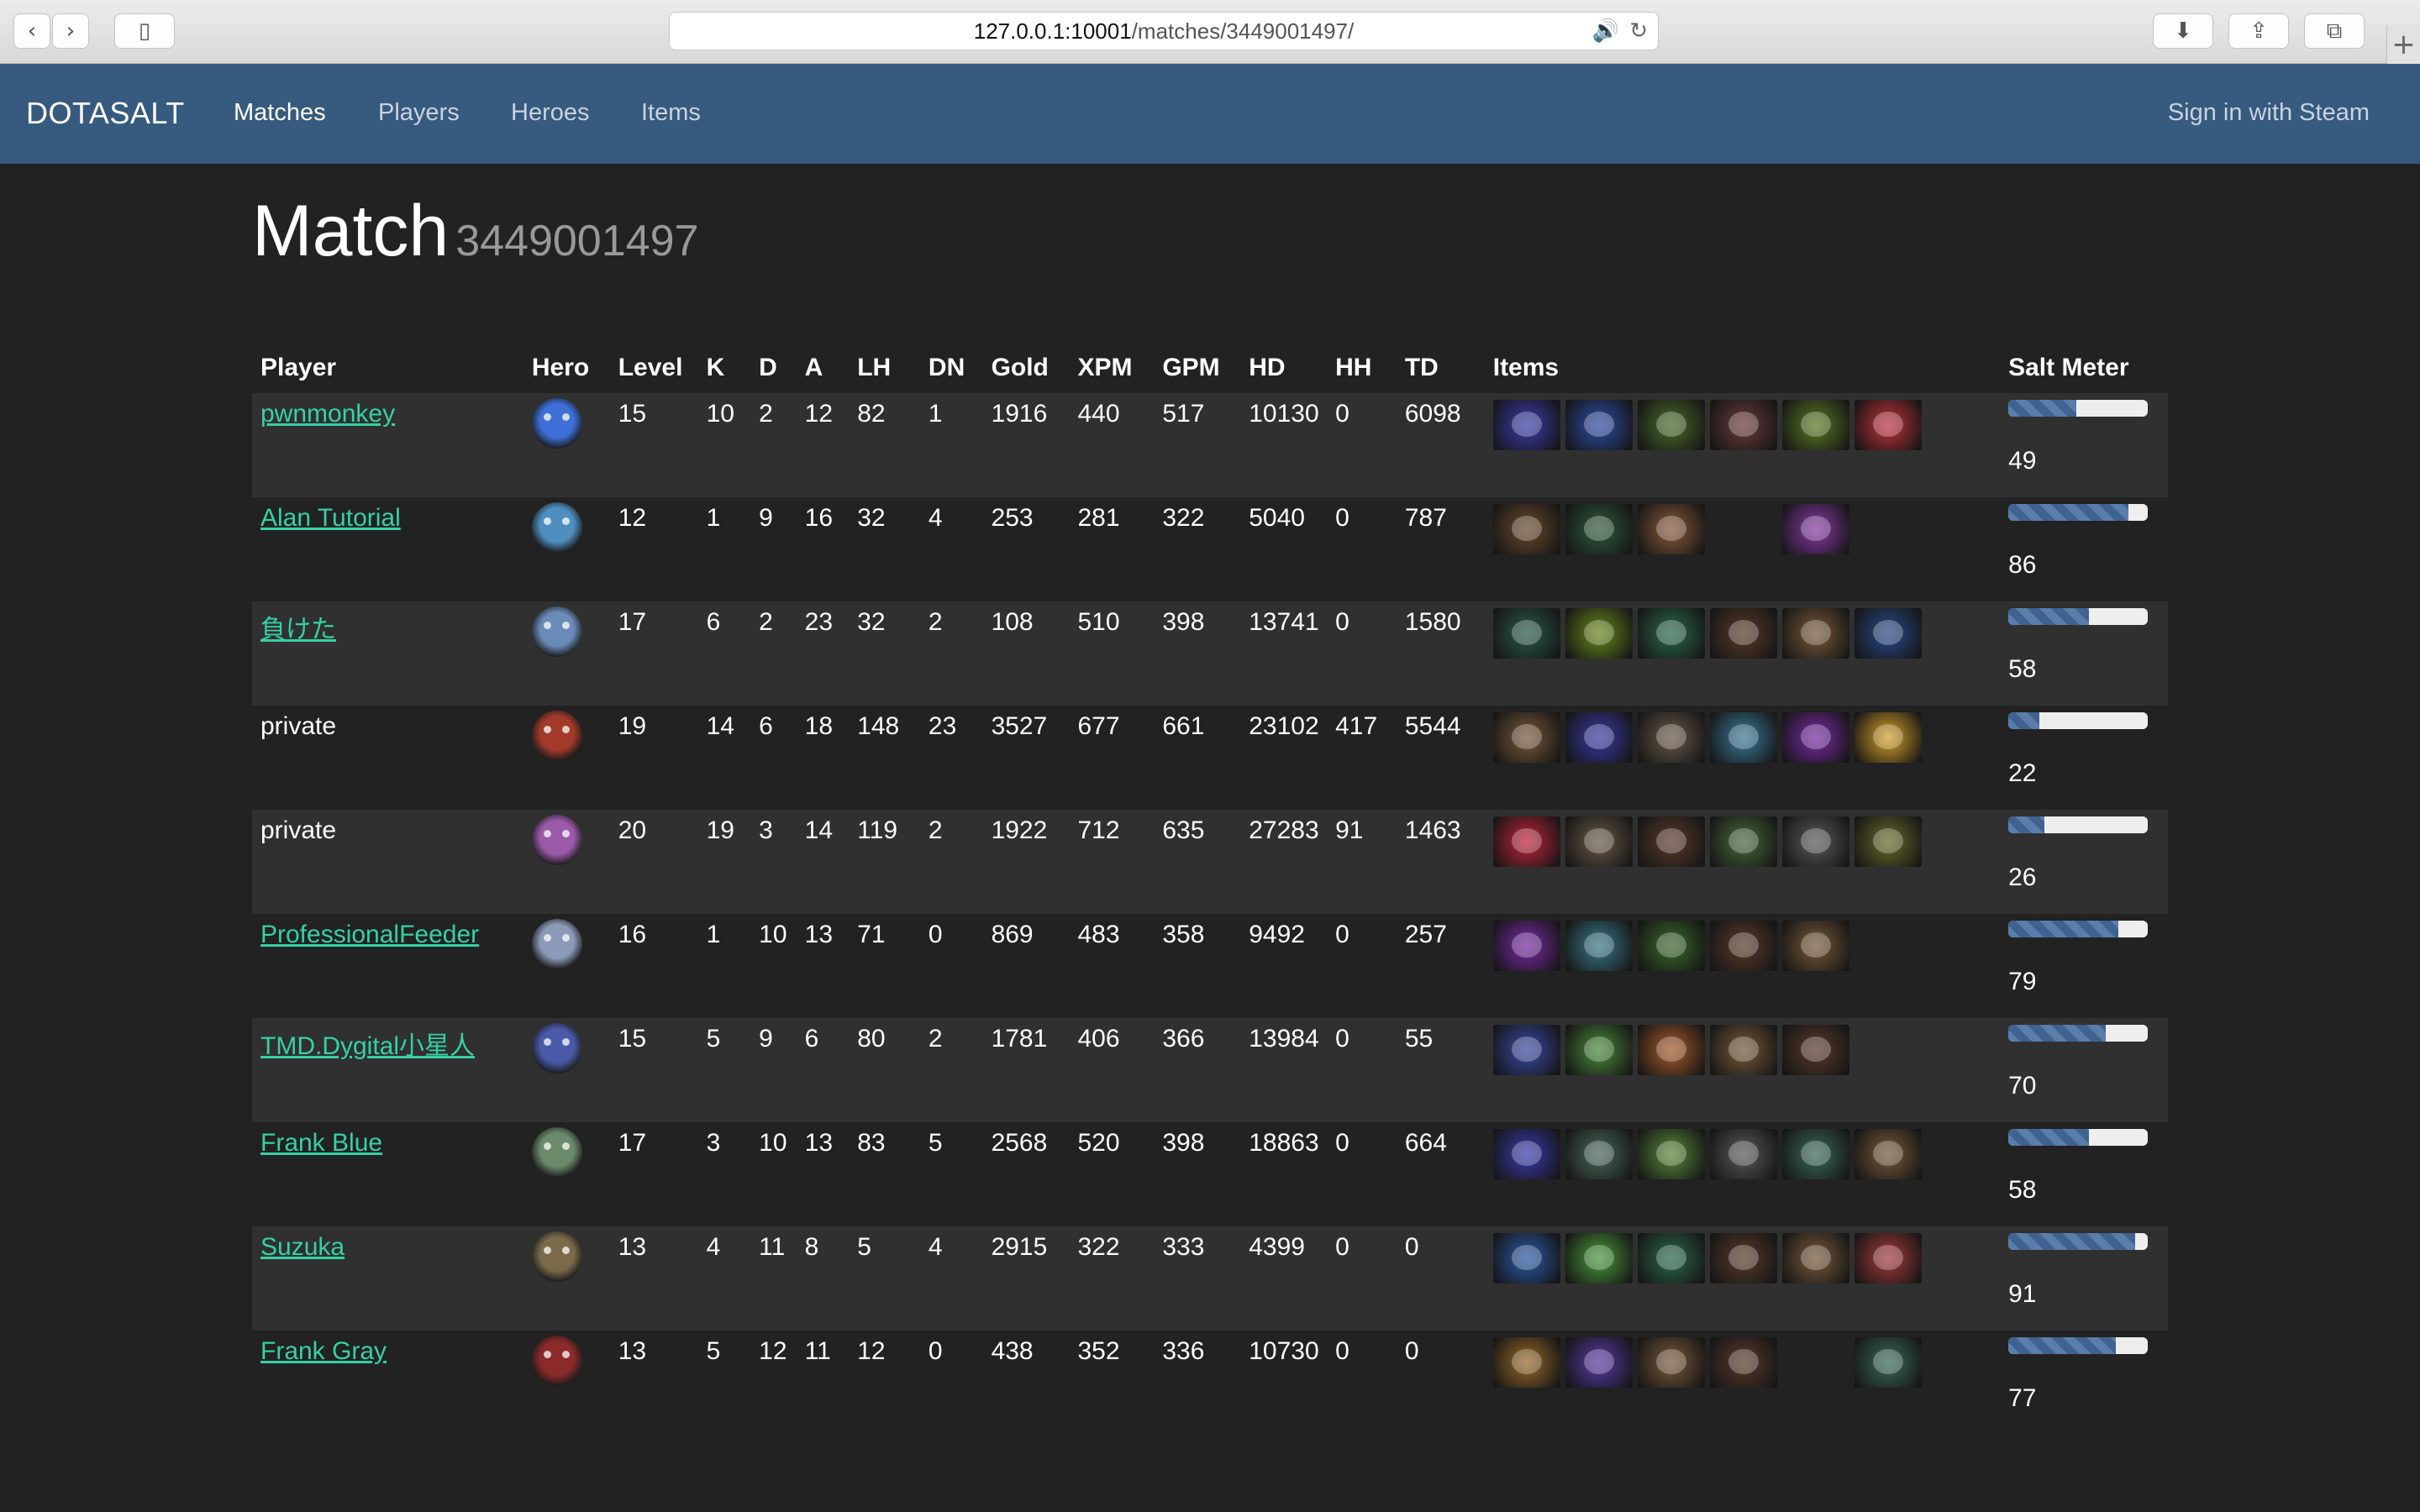 The width and height of the screenshot is (2420, 1512). I want to click on stat-gpm: 333, so click(1183, 1247).